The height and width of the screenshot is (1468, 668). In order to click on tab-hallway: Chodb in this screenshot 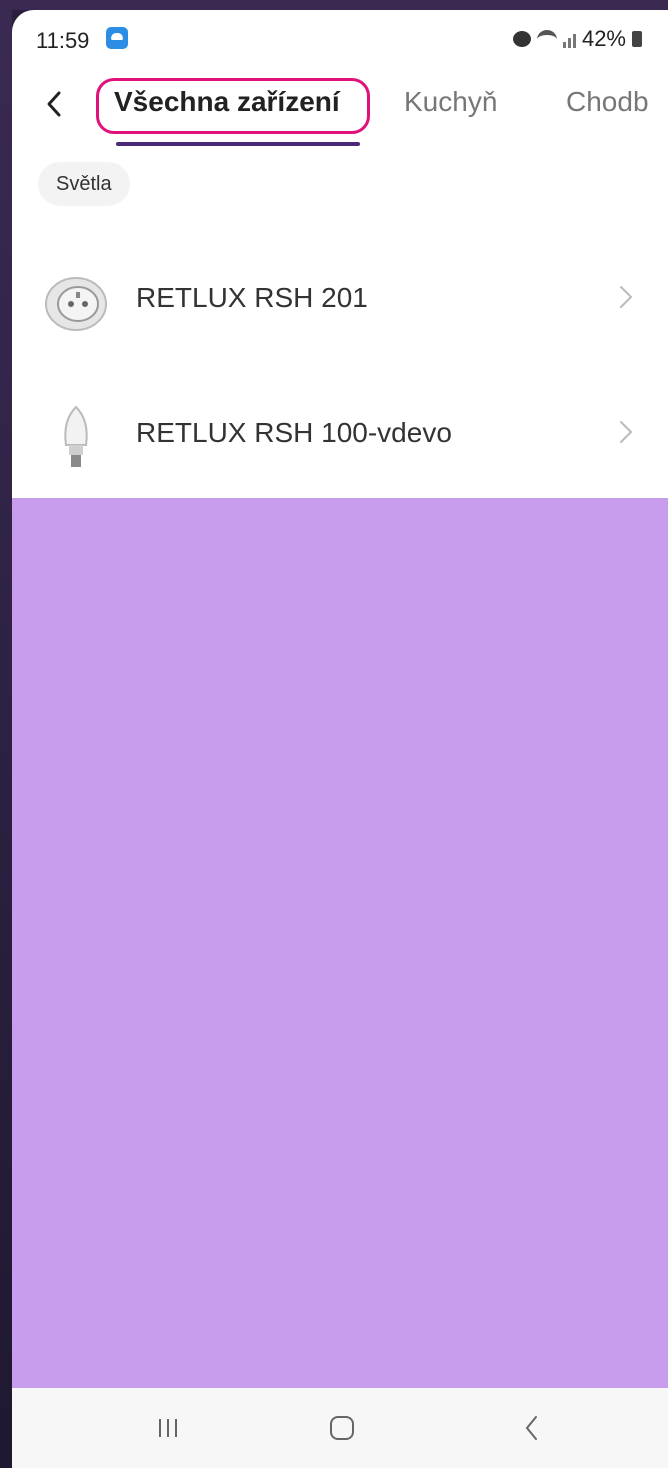, I will do `click(607, 102)`.